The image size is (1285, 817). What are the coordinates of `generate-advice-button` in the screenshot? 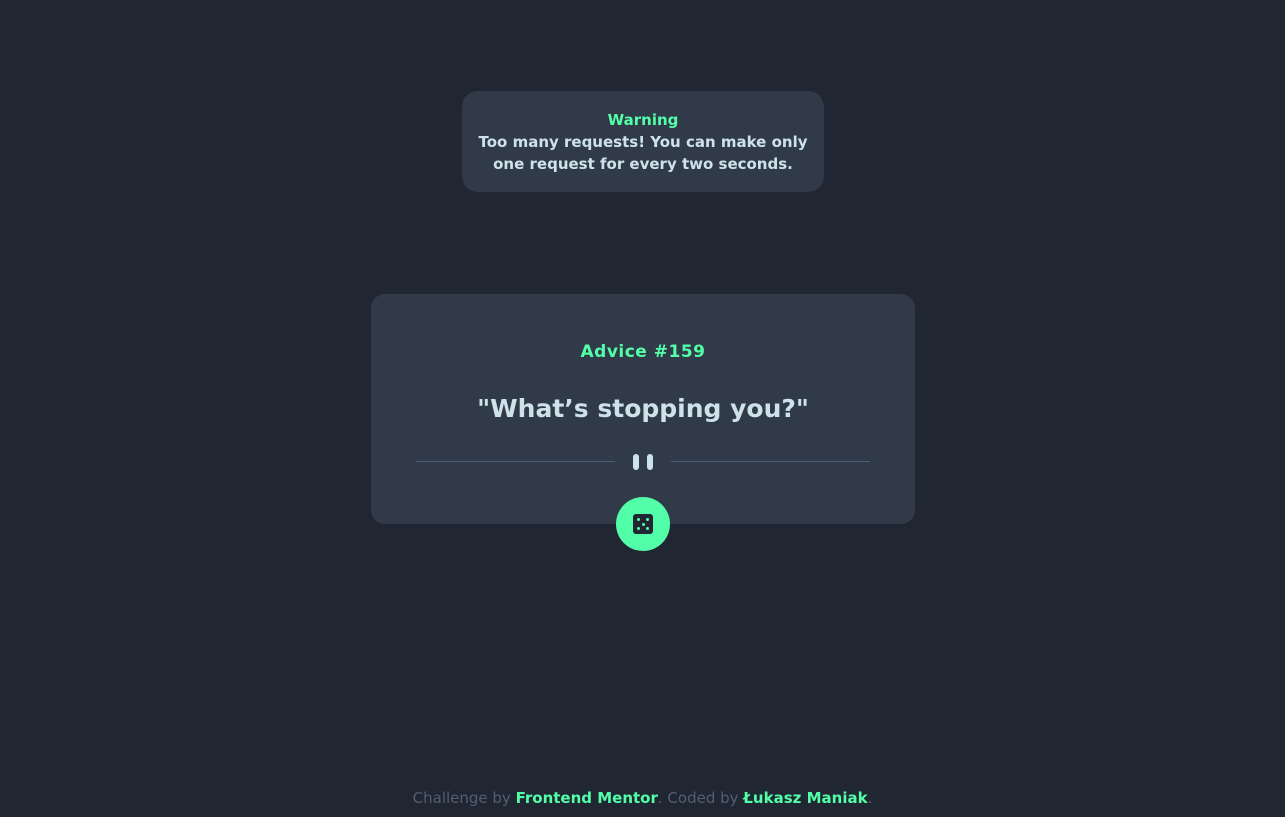 It's located at (643, 524).